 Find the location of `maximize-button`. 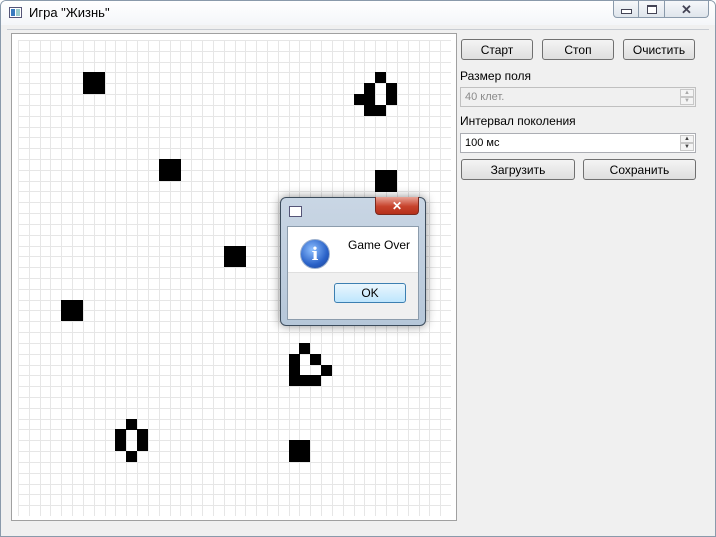

maximize-button is located at coordinates (652, 9).